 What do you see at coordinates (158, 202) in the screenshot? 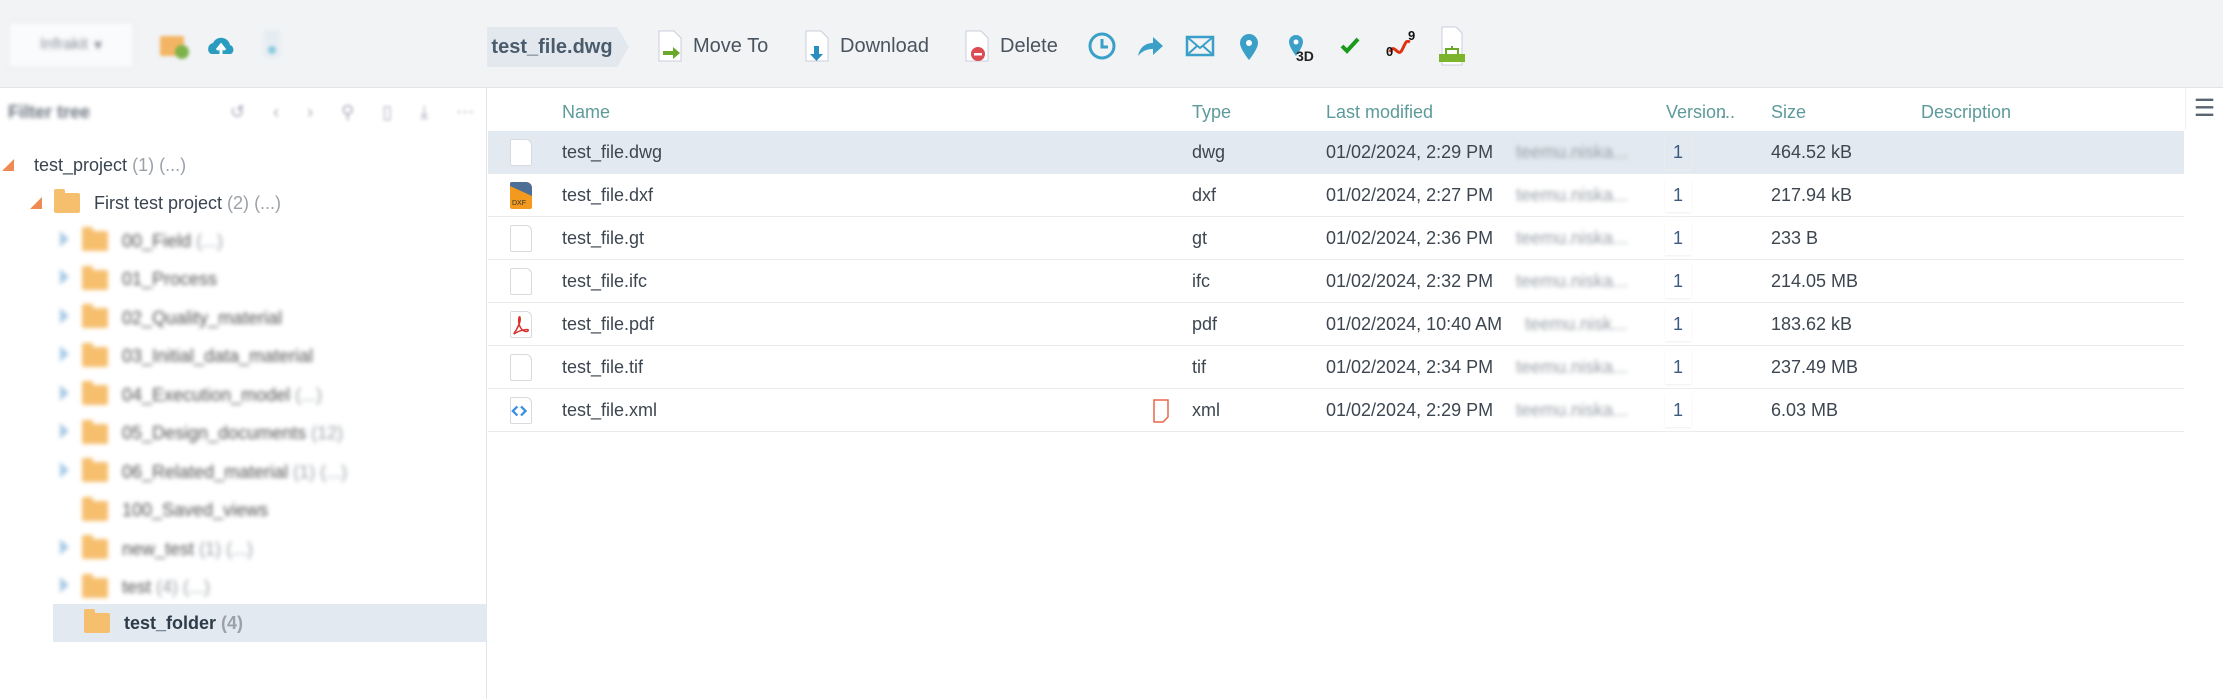
I see `tree-item-label: First test project` at bounding box center [158, 202].